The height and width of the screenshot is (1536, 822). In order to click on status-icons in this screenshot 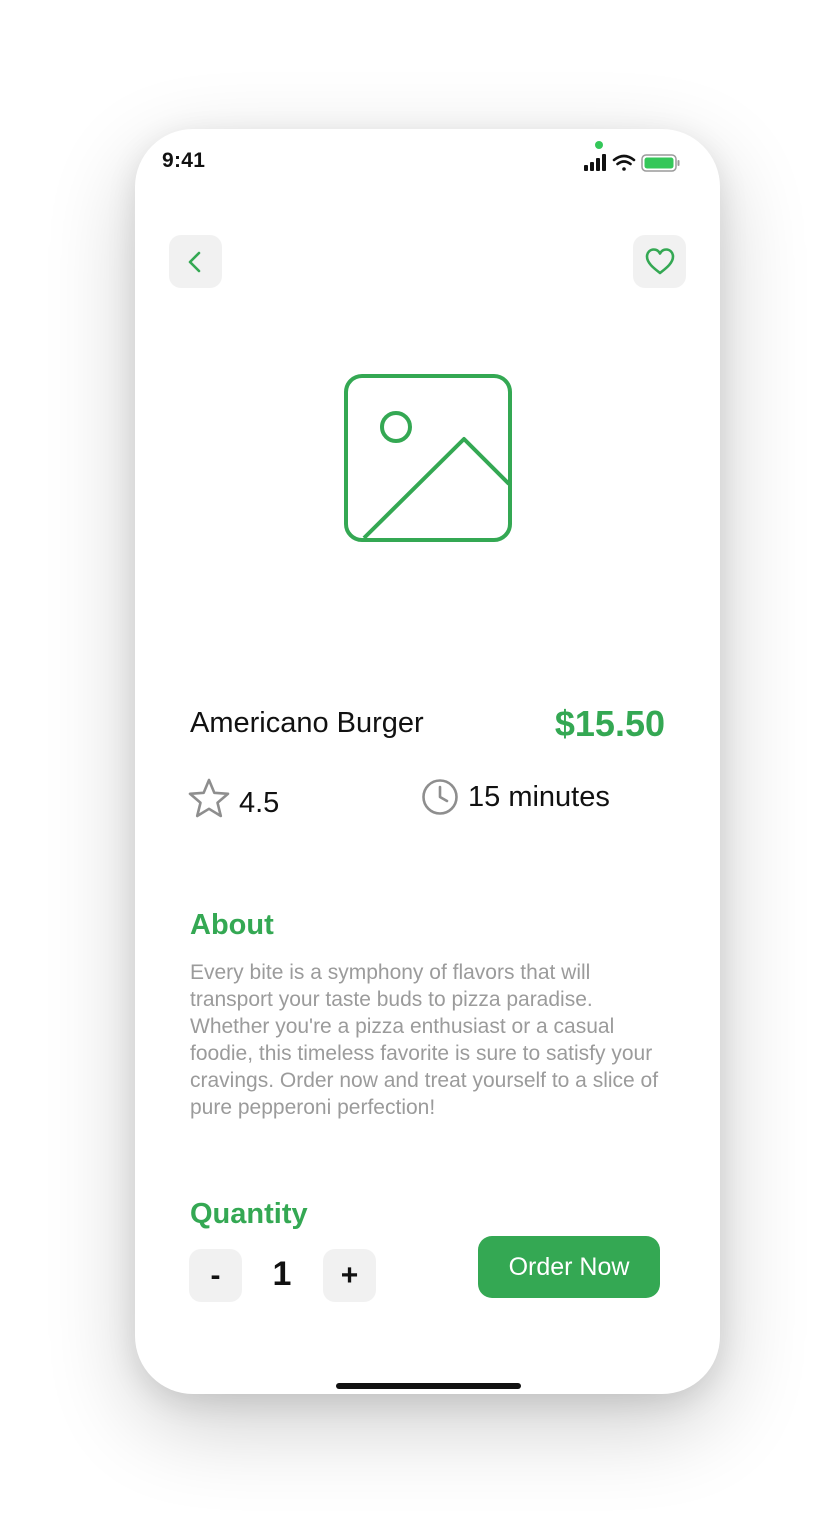, I will do `click(632, 163)`.